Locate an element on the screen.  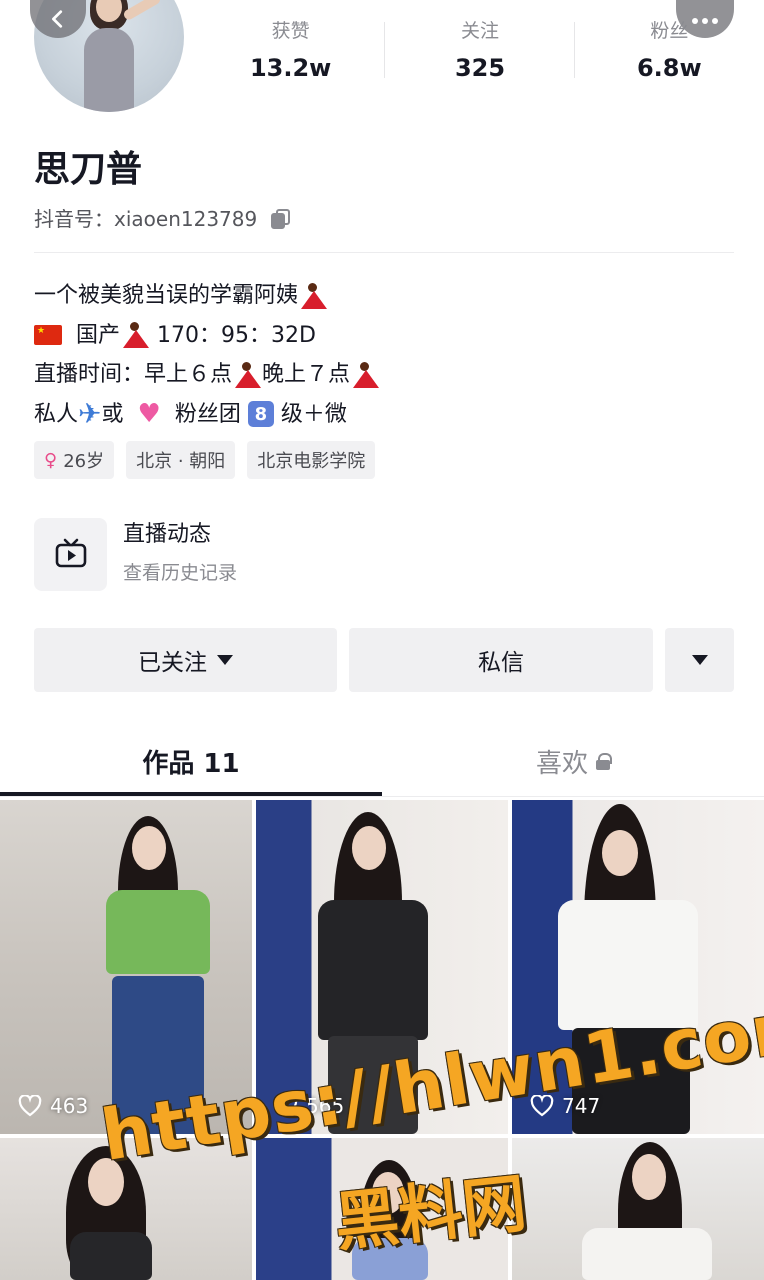
video-likes: 463 is located at coordinates (53, 1106).